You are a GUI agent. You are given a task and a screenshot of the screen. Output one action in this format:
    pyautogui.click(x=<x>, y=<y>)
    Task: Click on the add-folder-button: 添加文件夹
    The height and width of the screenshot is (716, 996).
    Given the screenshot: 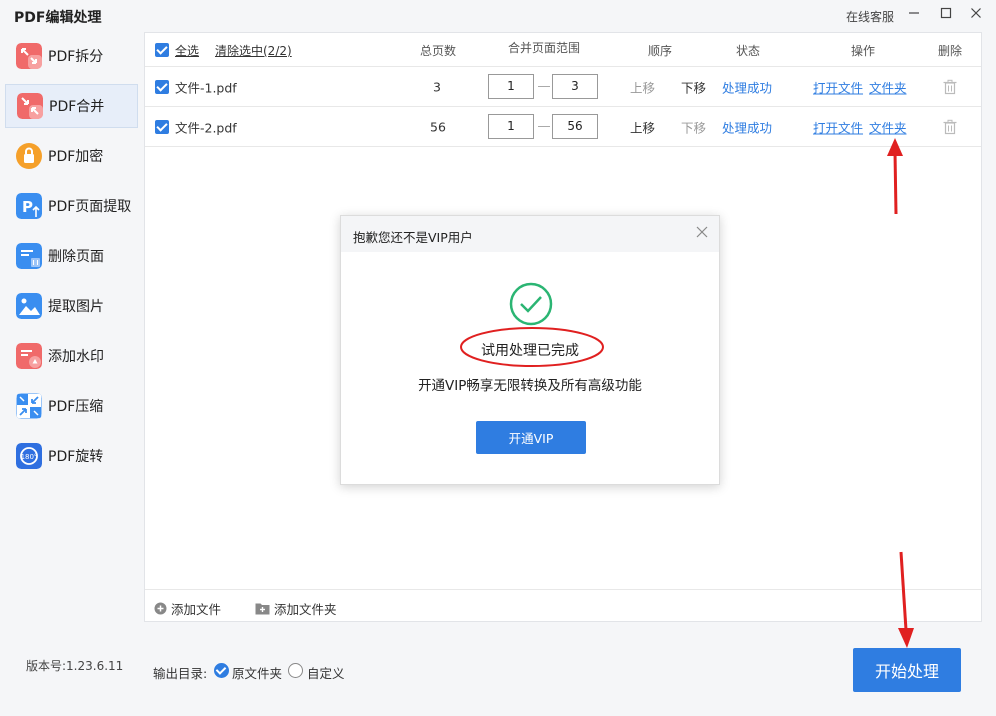 What is the action you would take?
    pyautogui.click(x=296, y=608)
    